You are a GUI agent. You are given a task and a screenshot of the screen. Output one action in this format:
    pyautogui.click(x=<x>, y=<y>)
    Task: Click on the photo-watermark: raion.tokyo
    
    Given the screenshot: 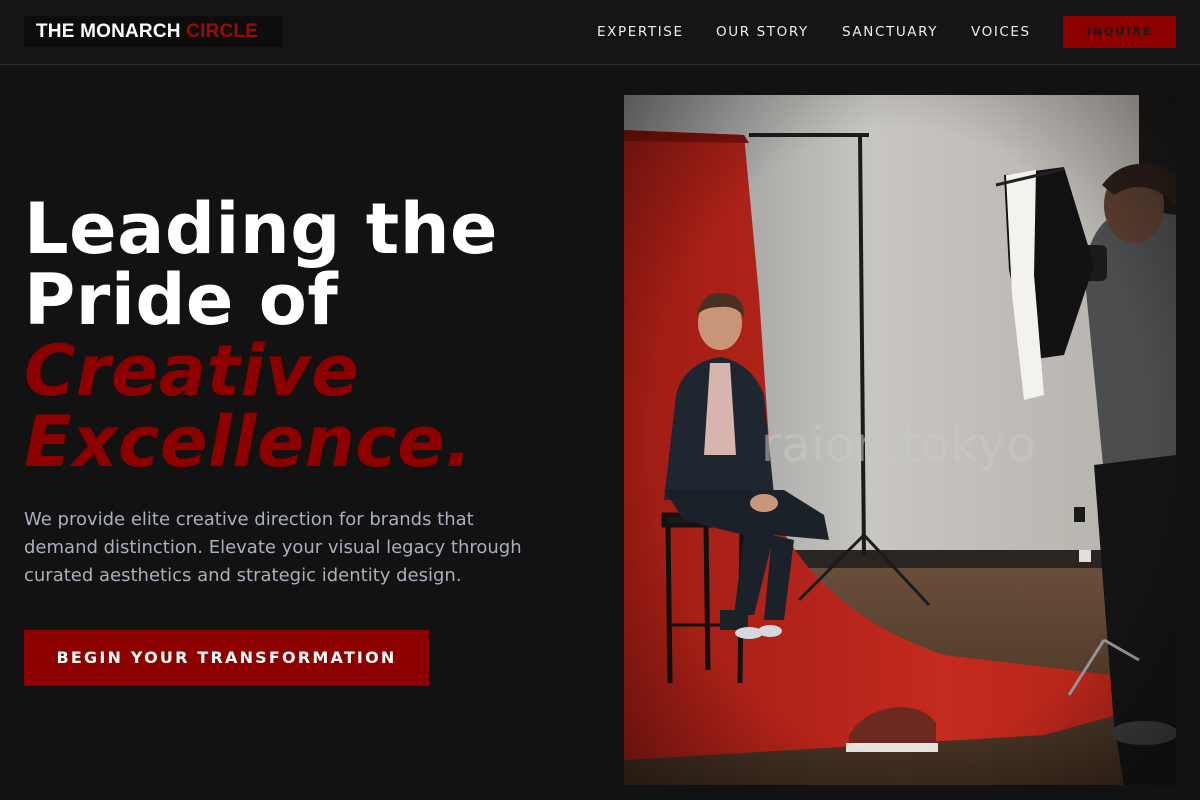 What is the action you would take?
    pyautogui.click(x=899, y=445)
    